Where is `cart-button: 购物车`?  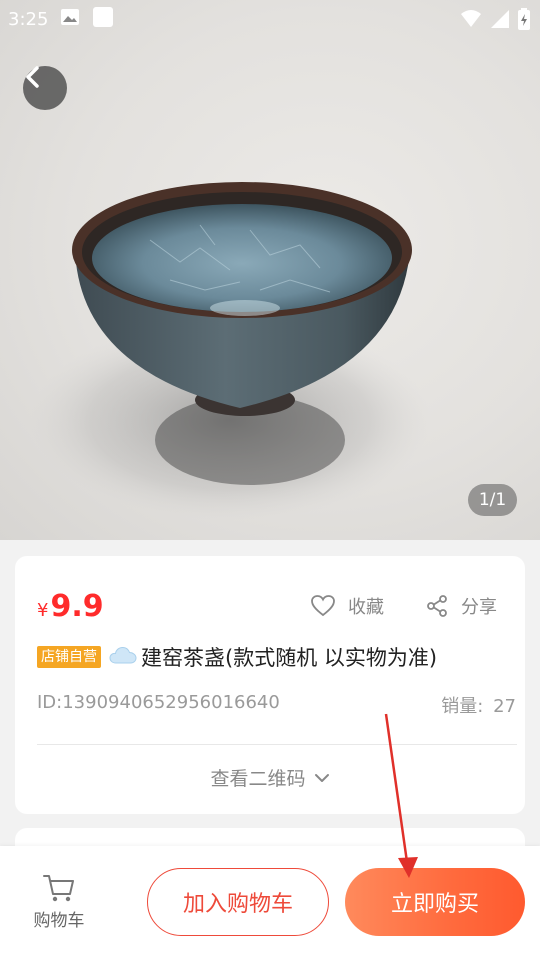 cart-button: 购物车 is located at coordinates (59, 901).